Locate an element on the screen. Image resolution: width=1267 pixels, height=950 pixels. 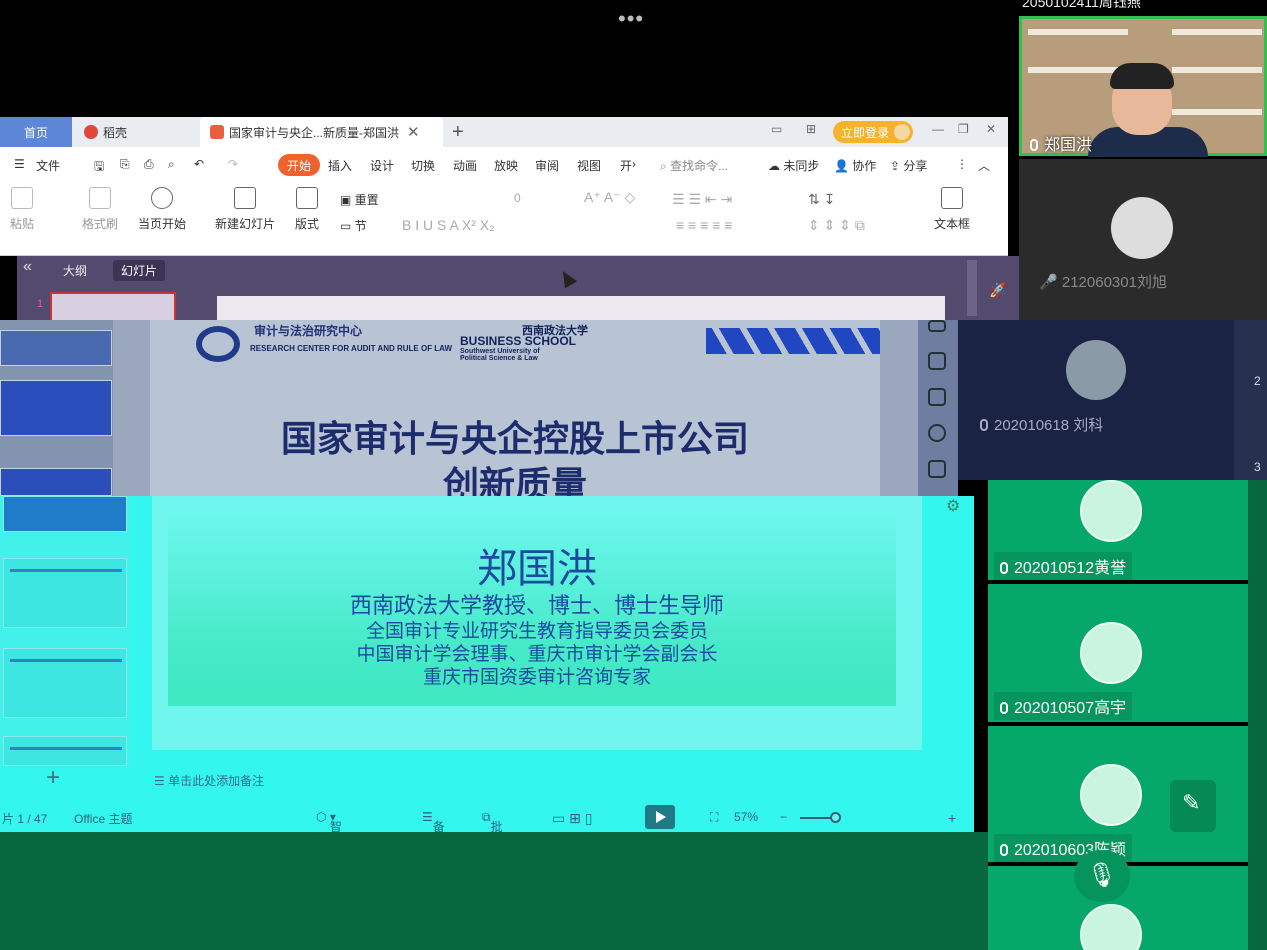
scrollbar is located at coordinates (972, 288).